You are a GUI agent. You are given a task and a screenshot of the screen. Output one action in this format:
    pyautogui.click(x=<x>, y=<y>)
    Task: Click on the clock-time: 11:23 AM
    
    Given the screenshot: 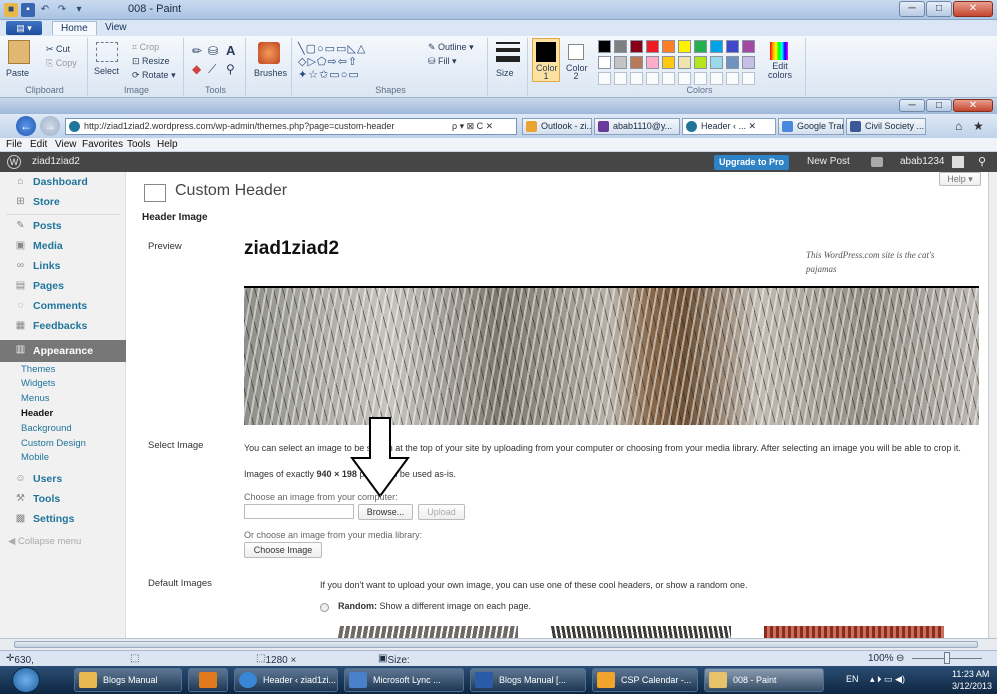 What is the action you would take?
    pyautogui.click(x=970, y=674)
    